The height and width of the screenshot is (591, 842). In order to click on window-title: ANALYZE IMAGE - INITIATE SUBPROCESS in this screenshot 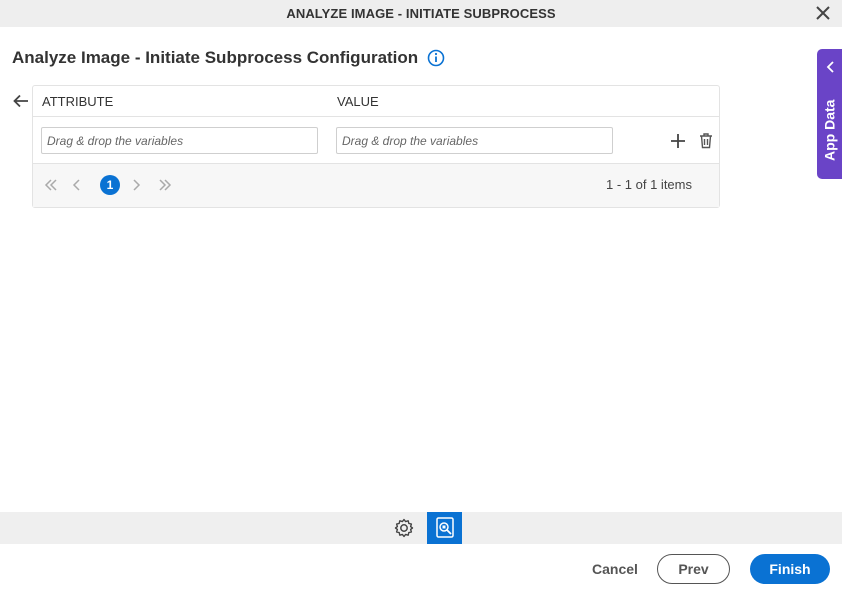, I will do `click(421, 13)`.